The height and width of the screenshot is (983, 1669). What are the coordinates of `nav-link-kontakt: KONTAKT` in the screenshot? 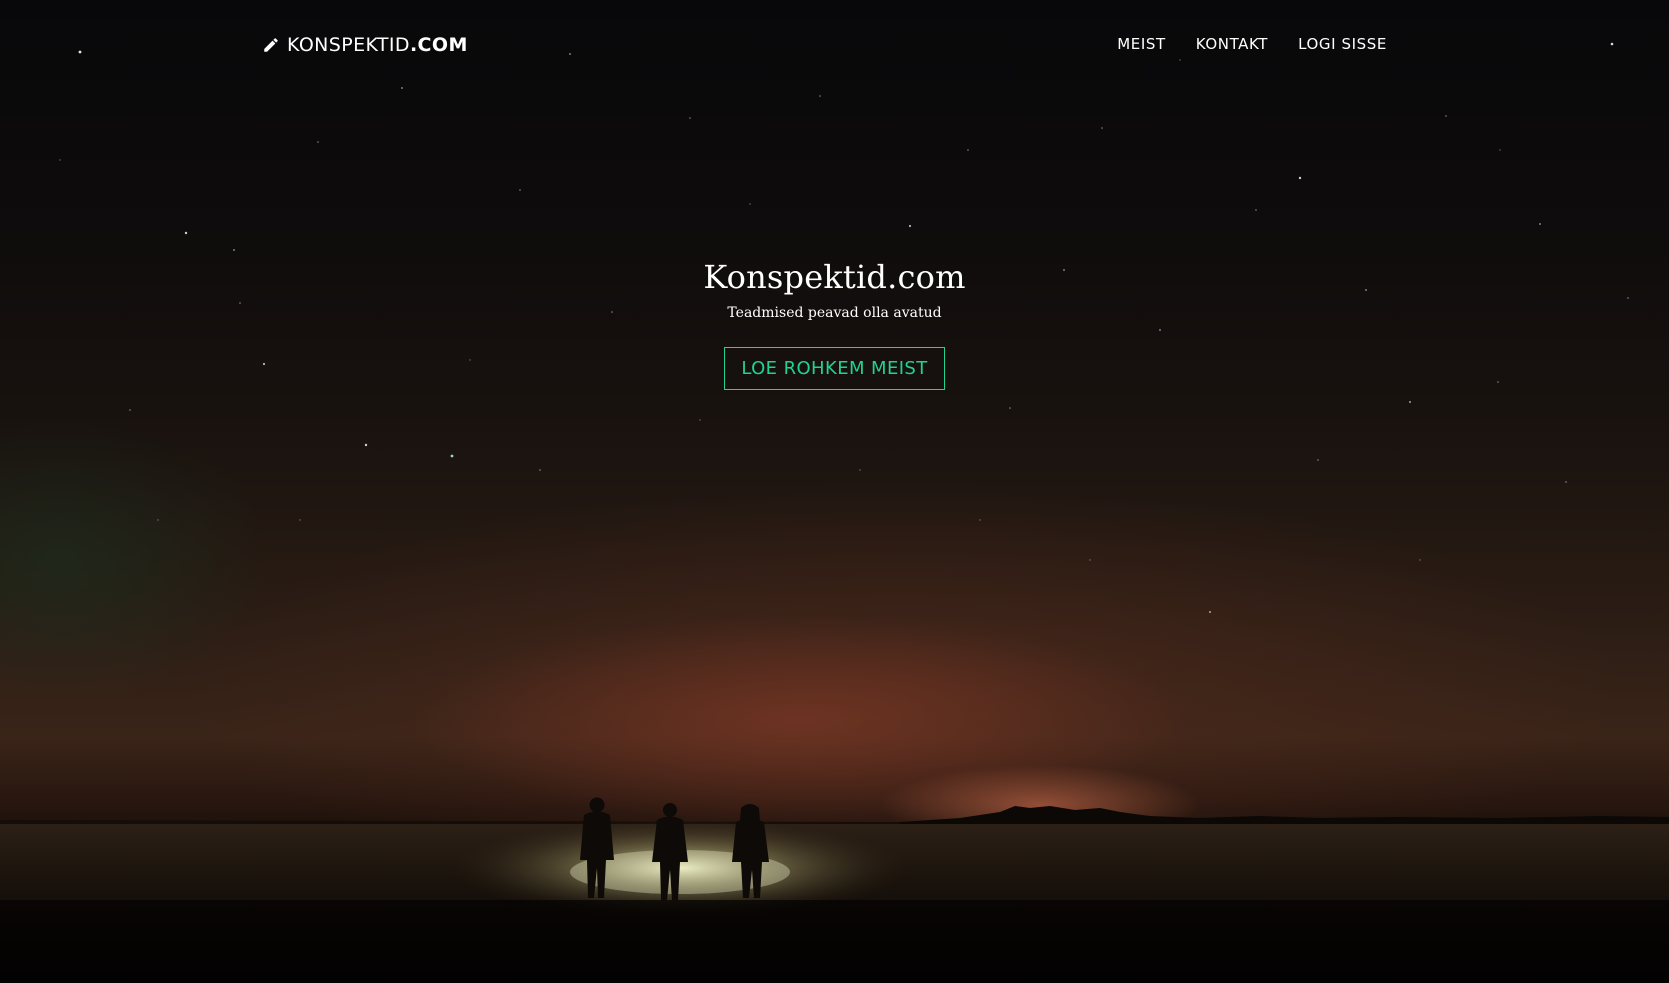 It's located at (1232, 44).